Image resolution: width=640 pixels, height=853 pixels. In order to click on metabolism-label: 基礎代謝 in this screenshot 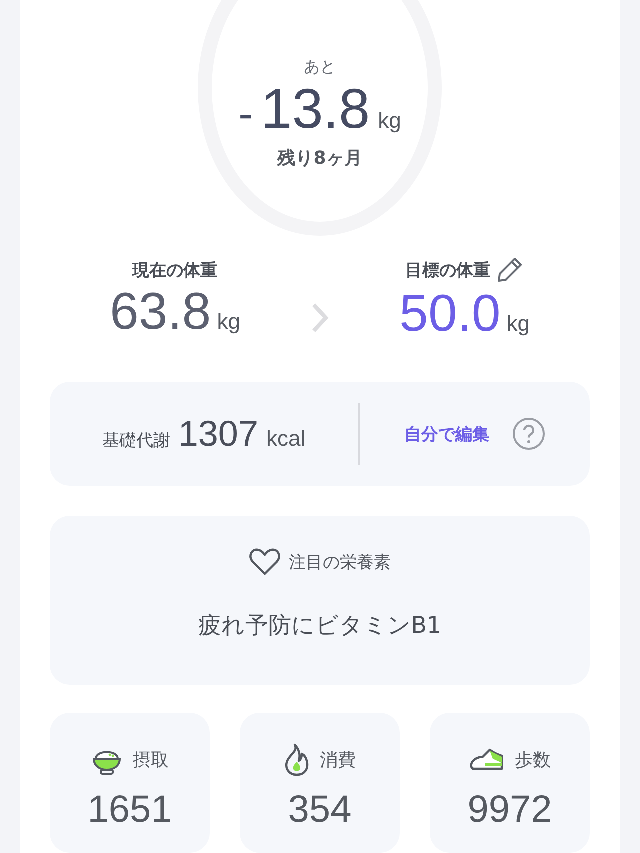, I will do `click(136, 441)`.